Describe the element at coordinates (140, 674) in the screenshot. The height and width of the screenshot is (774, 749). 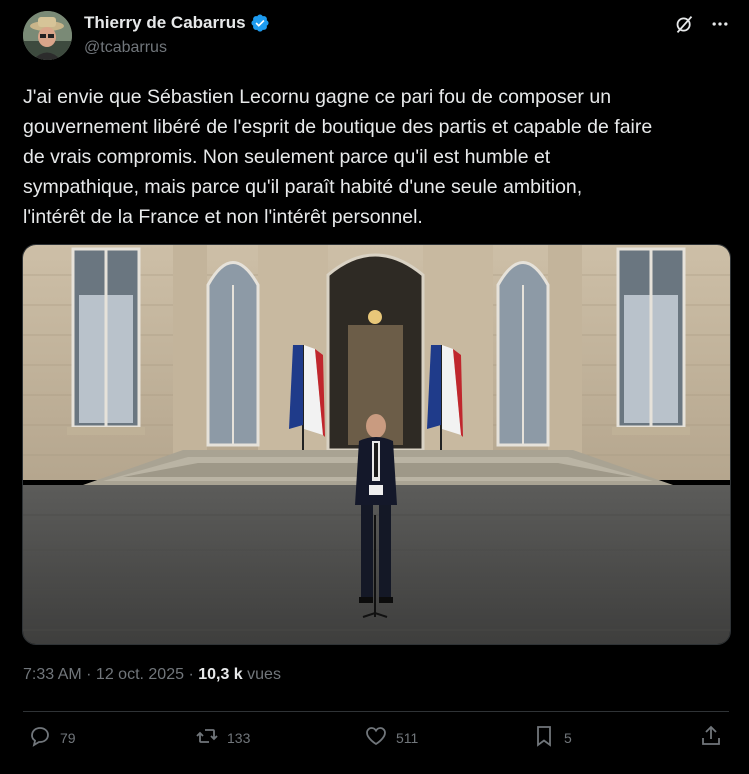
I see `tweet-date: 12 oct. 2025` at that location.